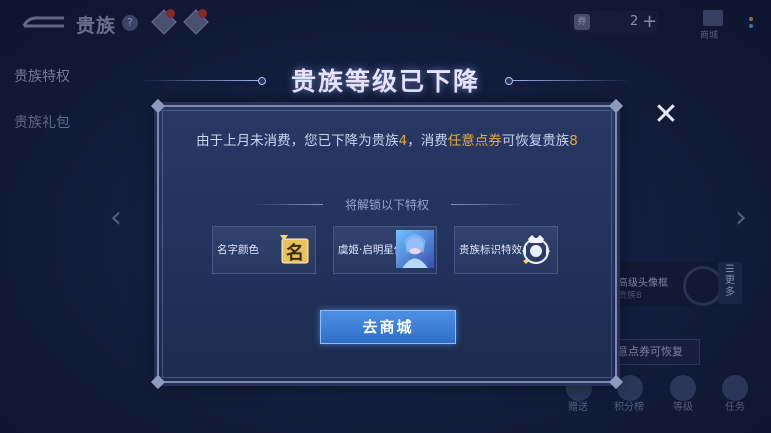  What do you see at coordinates (572, 80) in the screenshot?
I see `title-divider` at bounding box center [572, 80].